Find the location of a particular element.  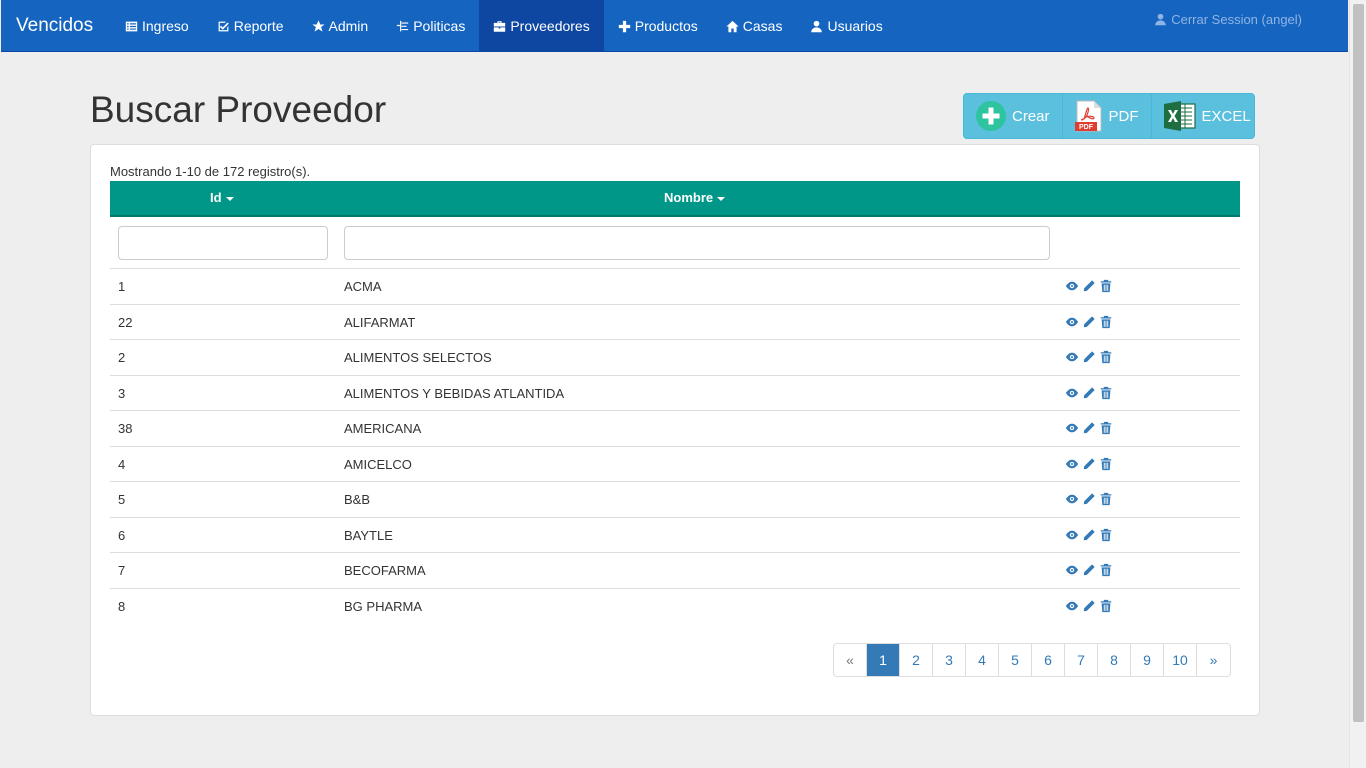

pagination-prev: « is located at coordinates (850, 660).